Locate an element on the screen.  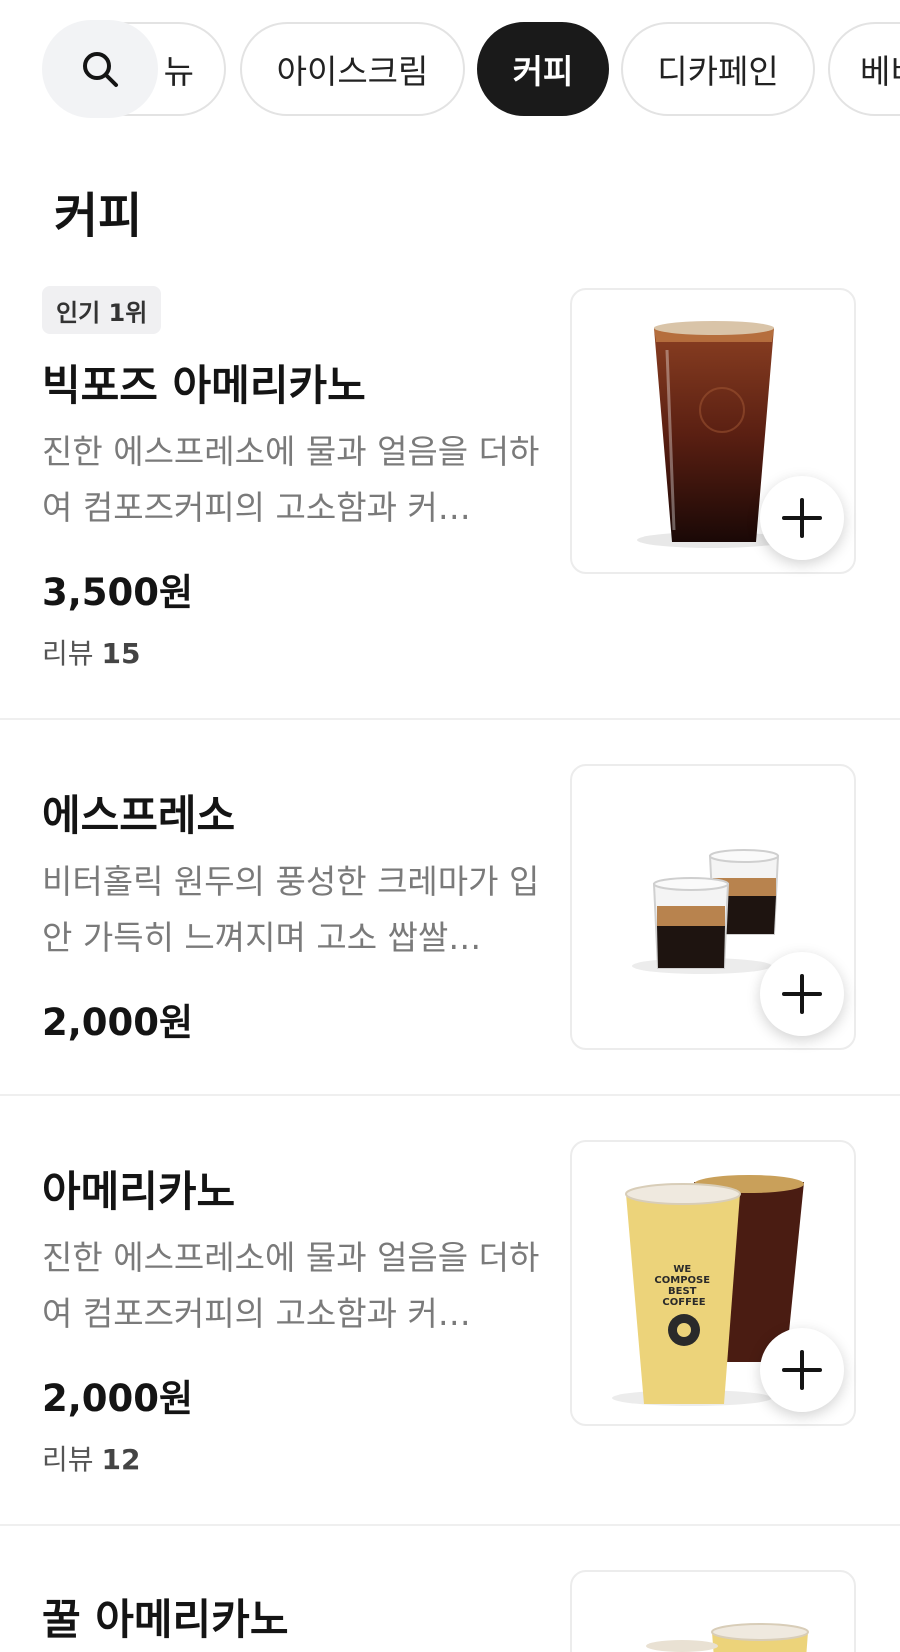
tab-decaf: 디카페인 is located at coordinates (718, 69).